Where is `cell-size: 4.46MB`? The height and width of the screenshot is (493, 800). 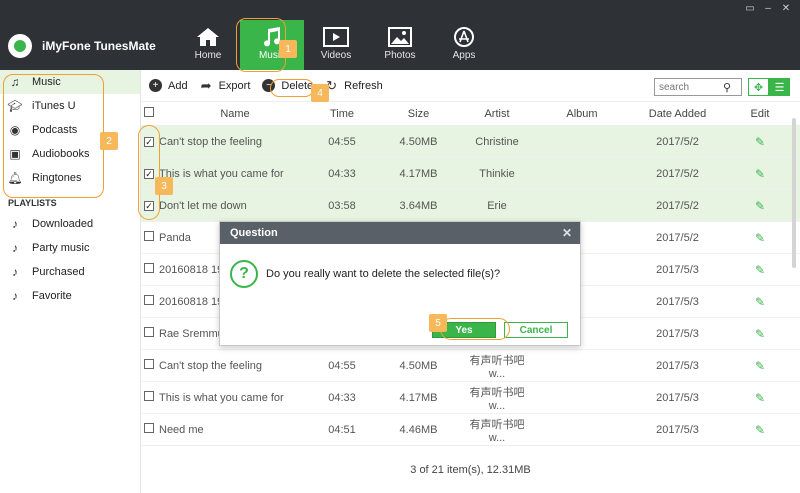
cell-size: 4.46MB is located at coordinates (418, 429).